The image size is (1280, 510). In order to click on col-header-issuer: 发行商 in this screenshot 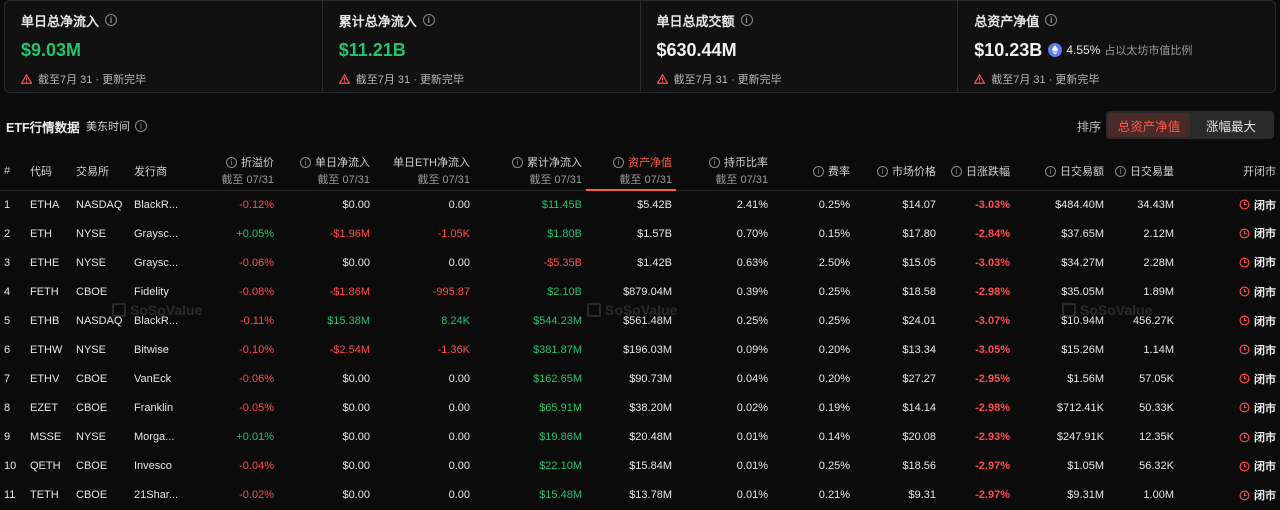, I will do `click(159, 171)`.